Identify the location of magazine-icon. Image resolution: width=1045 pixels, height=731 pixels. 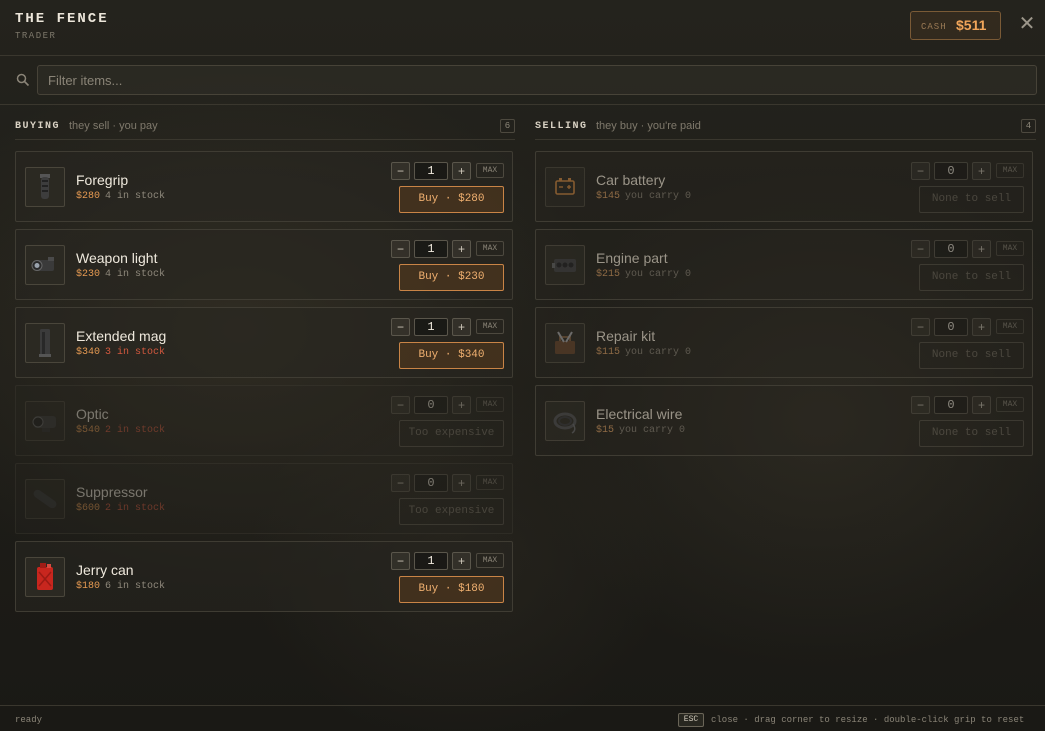
(45, 343).